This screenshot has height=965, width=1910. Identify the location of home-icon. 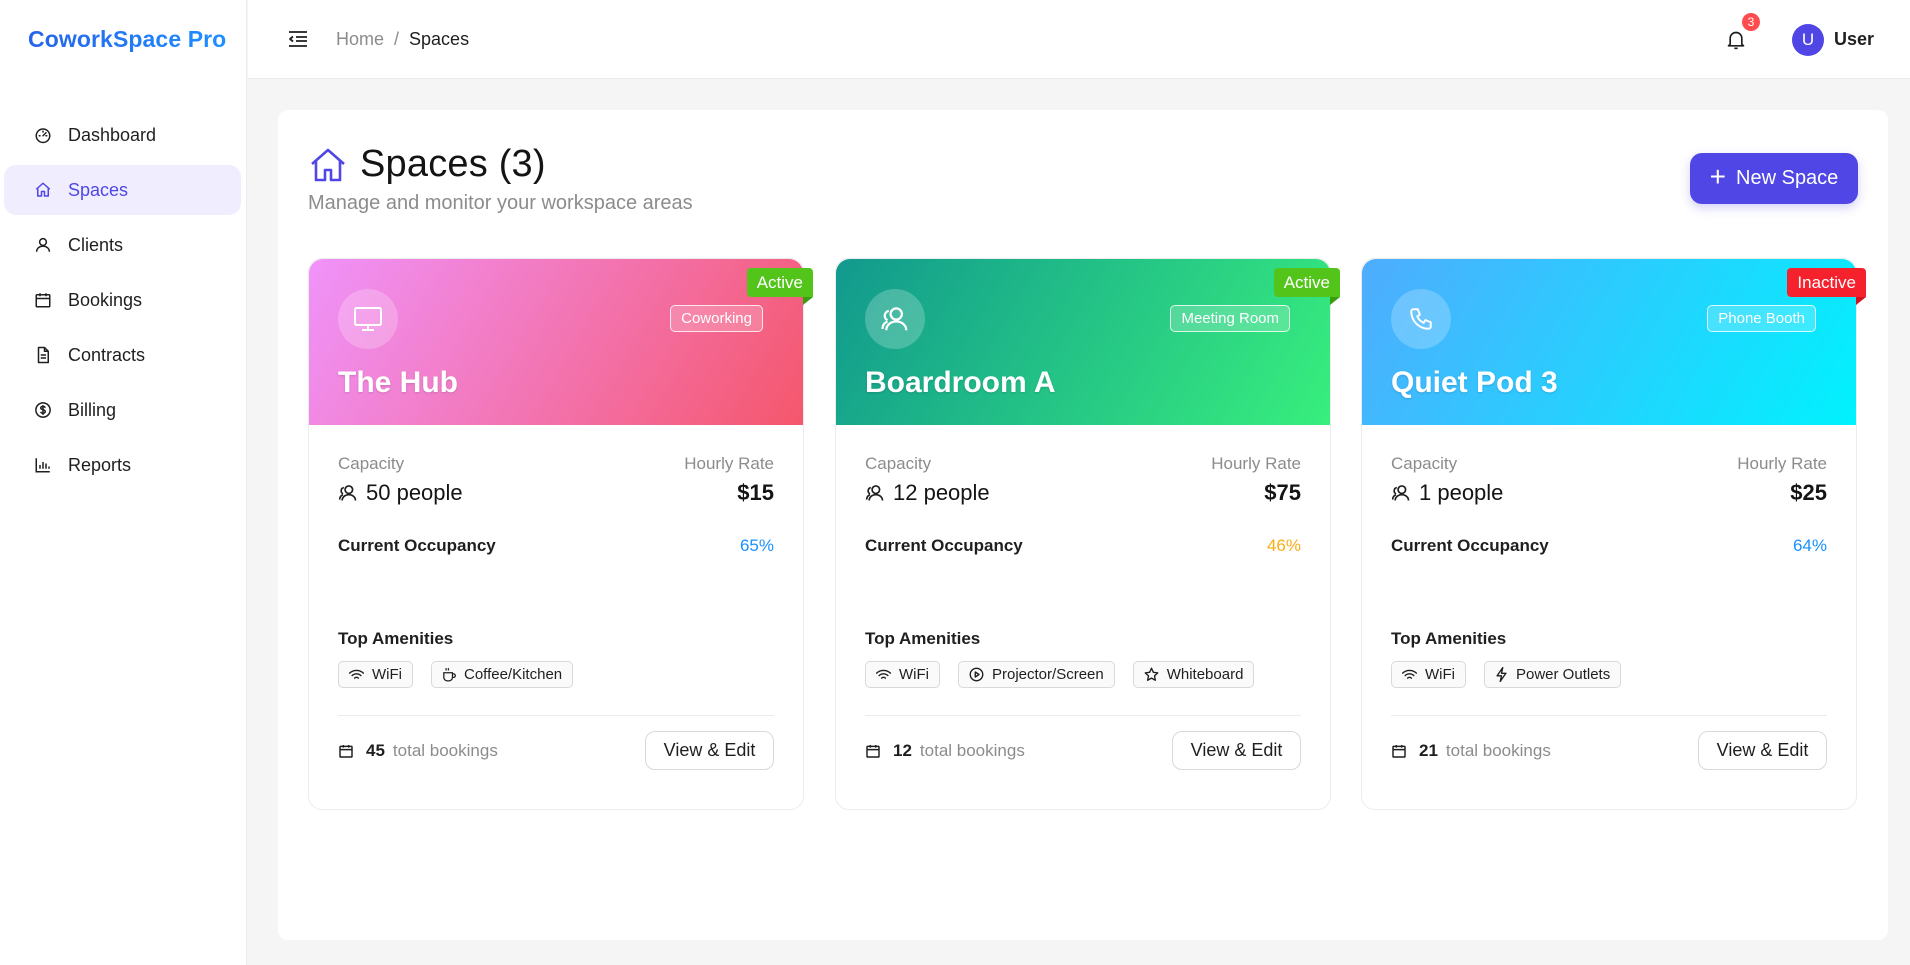
(43, 190).